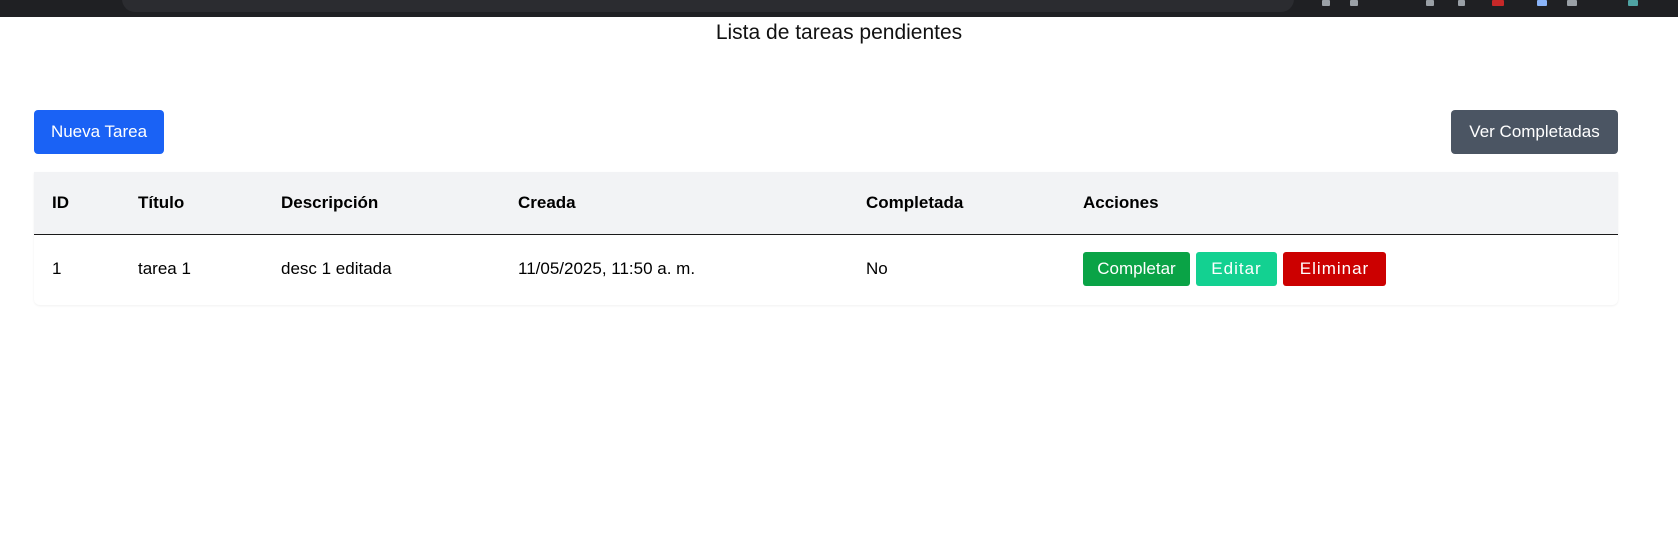 The height and width of the screenshot is (551, 1678). I want to click on cell-created: 11/05/2025, 11:50 a. m., so click(607, 269).